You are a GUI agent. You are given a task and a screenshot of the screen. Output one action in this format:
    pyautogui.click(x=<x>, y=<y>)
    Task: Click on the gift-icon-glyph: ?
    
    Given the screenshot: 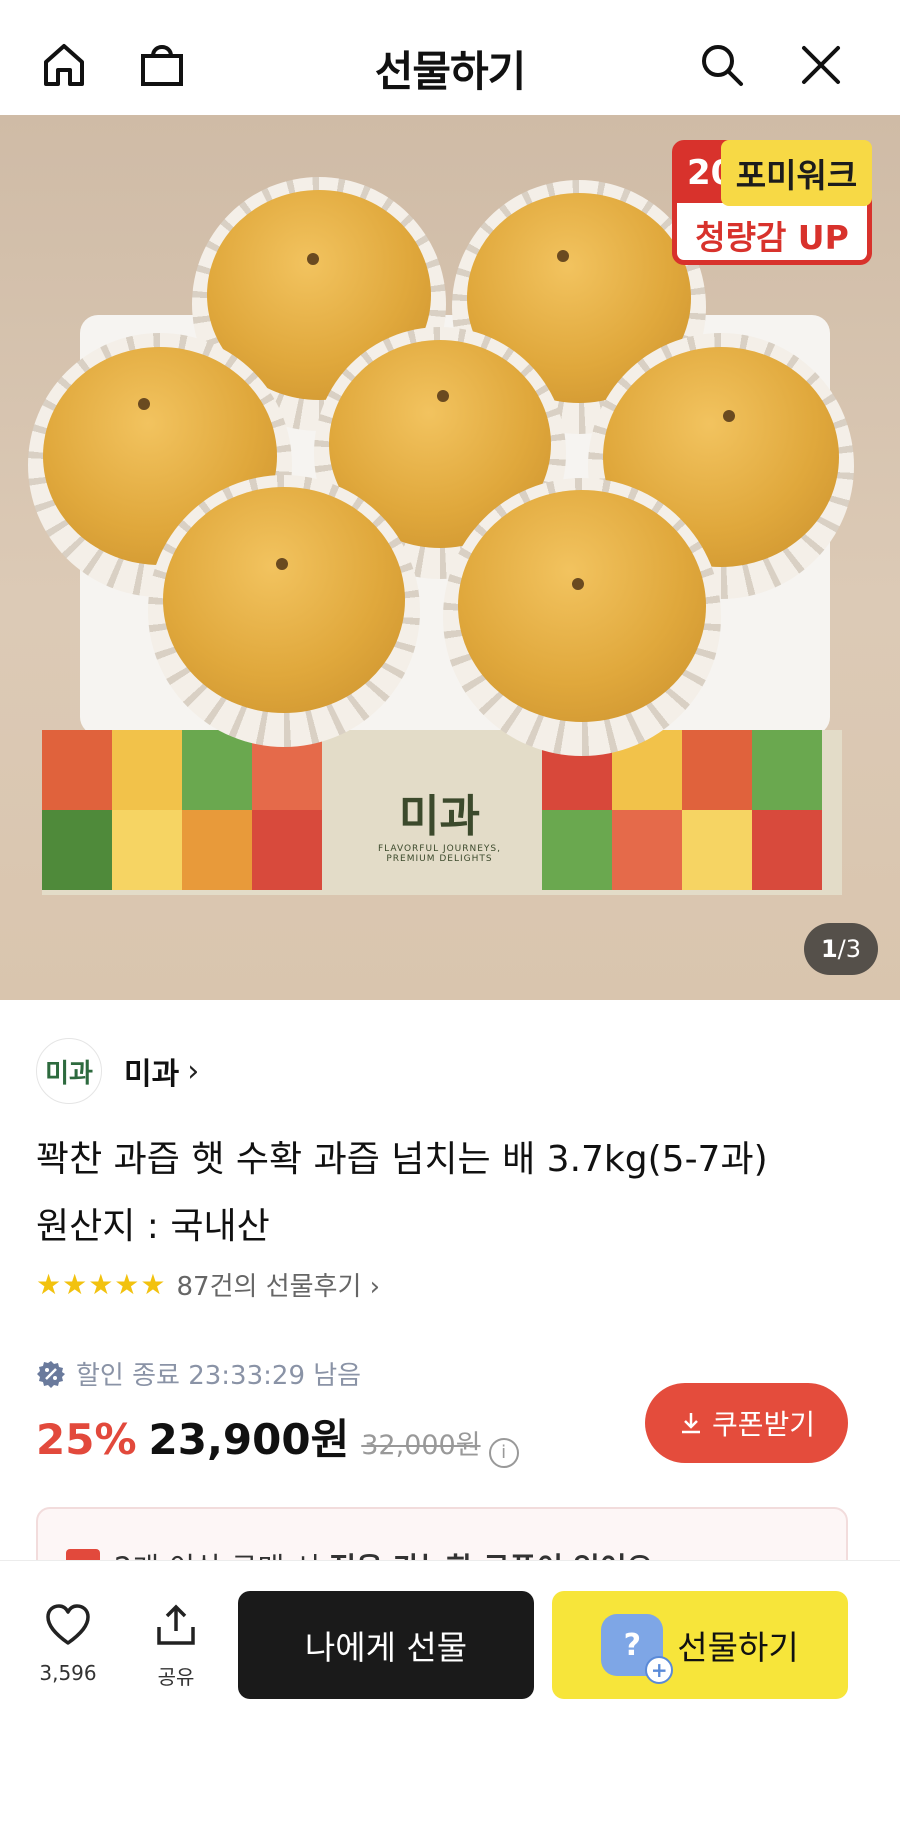 What is the action you would take?
    pyautogui.click(x=632, y=1645)
    